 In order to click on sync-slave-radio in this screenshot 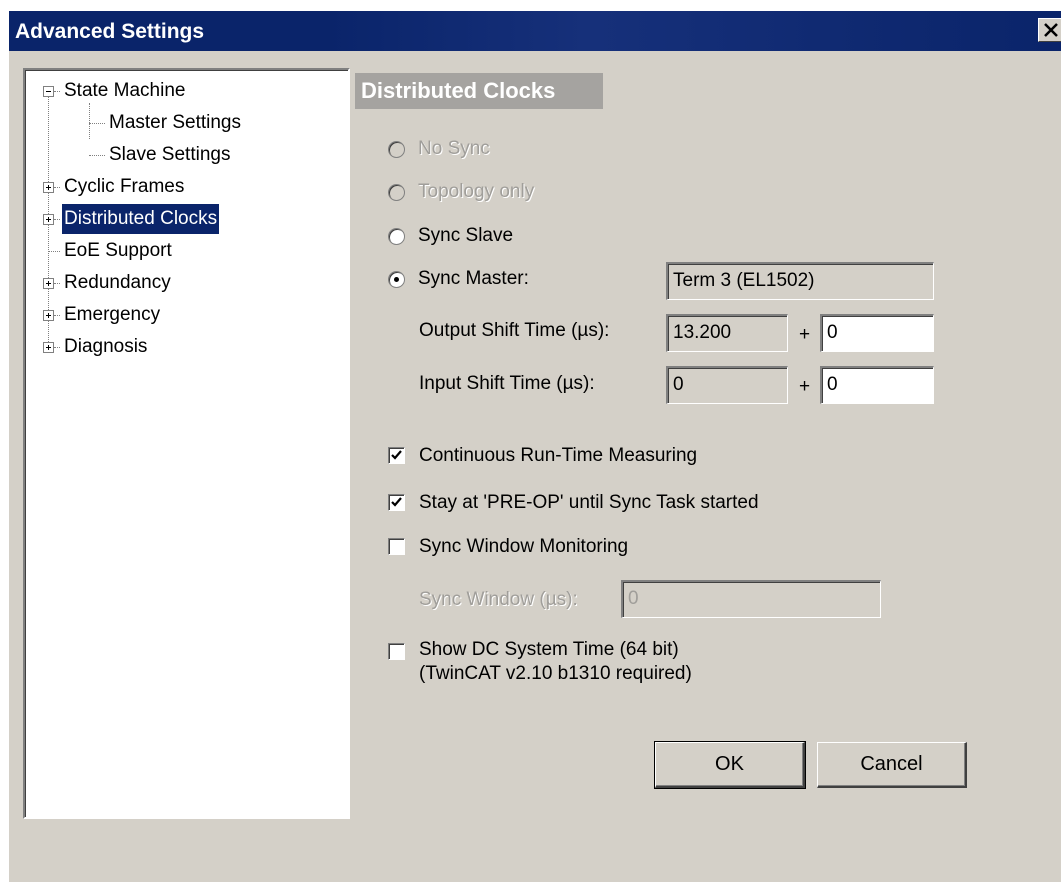, I will do `click(396, 236)`.